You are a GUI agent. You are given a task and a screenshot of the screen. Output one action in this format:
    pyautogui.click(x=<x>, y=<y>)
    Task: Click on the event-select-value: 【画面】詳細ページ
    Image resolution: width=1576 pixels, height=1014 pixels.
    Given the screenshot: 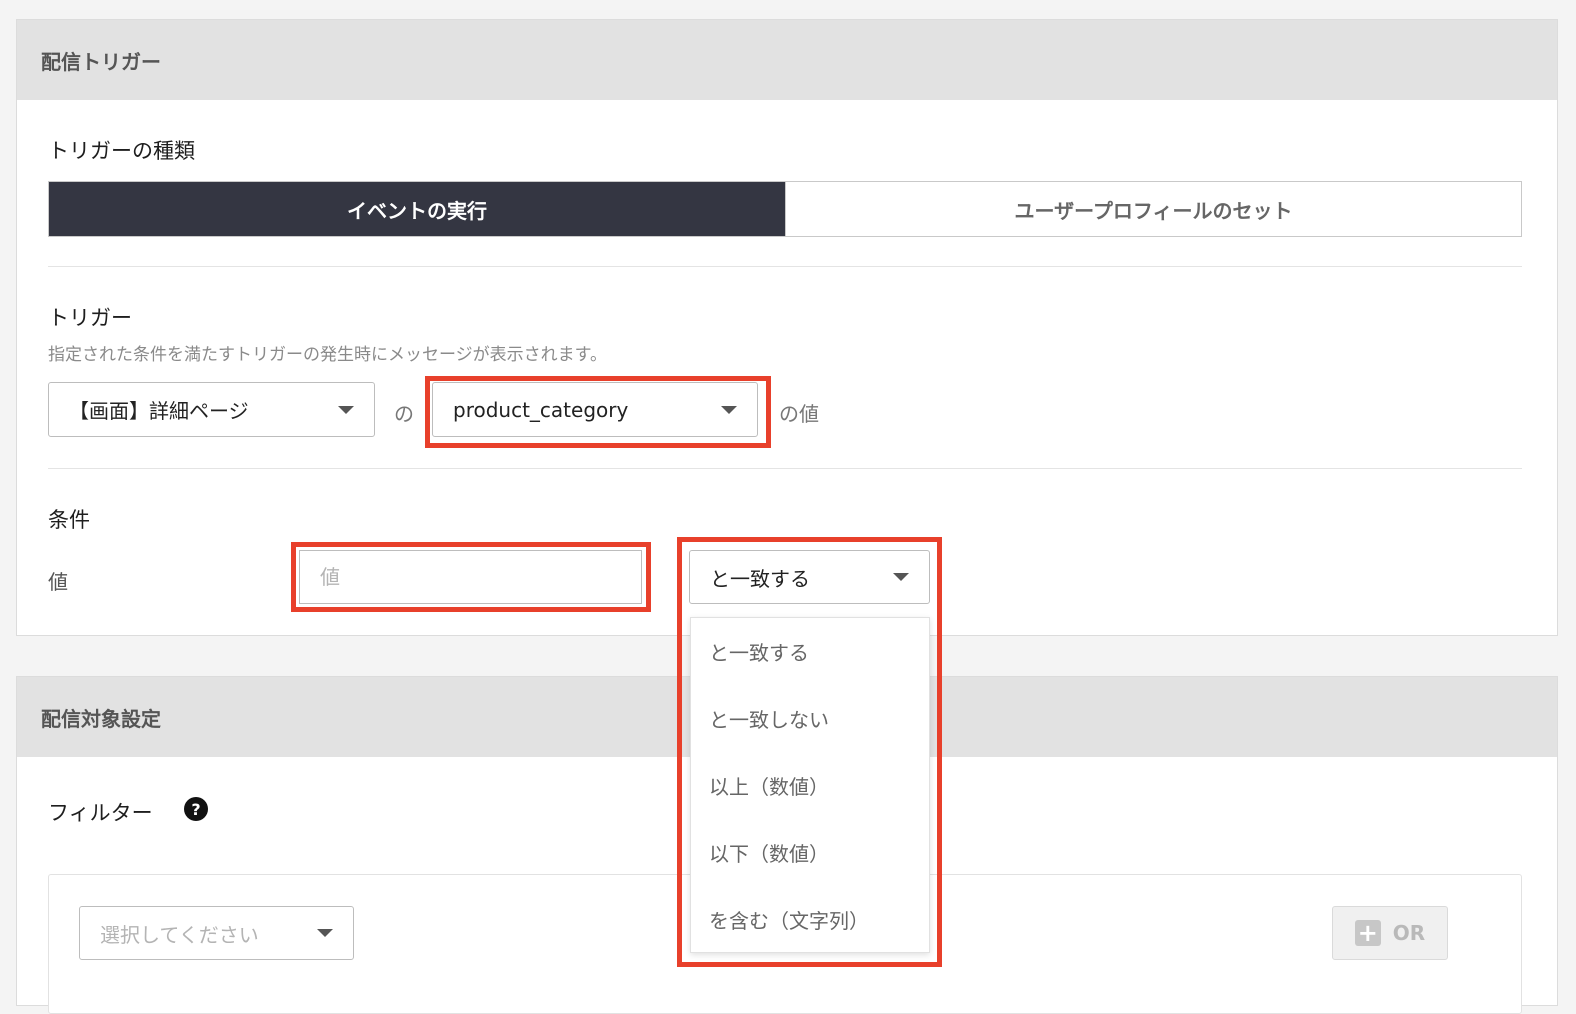 What is the action you would take?
    pyautogui.click(x=159, y=411)
    